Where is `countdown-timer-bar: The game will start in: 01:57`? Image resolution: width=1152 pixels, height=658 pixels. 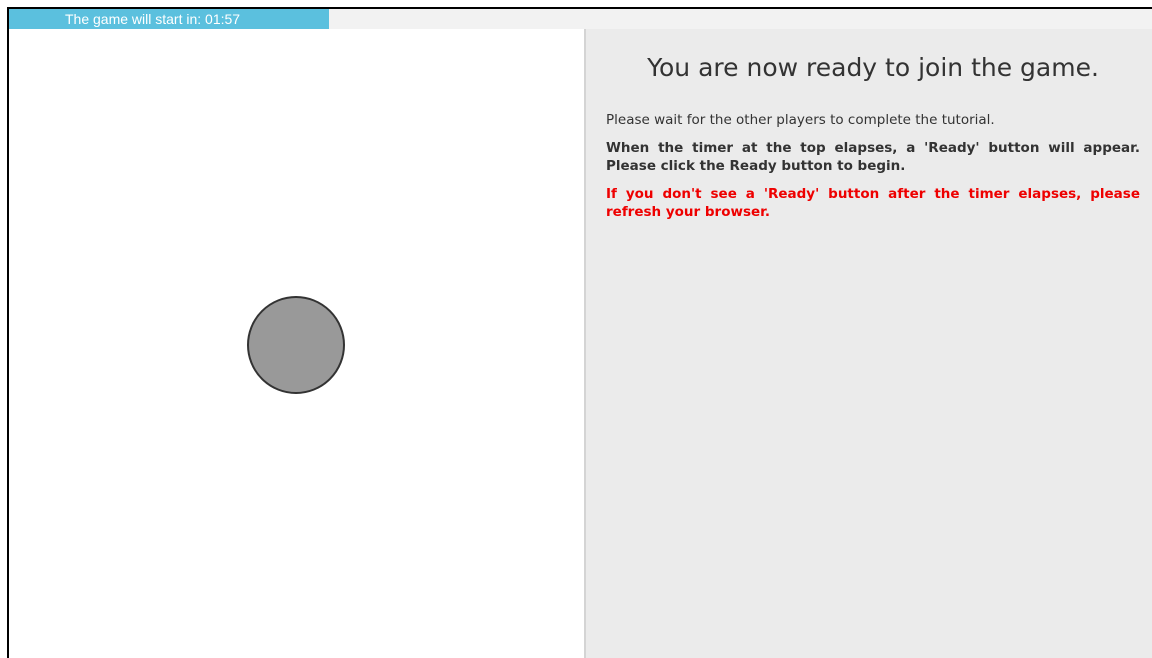 countdown-timer-bar: The game will start in: 01:57 is located at coordinates (169, 19).